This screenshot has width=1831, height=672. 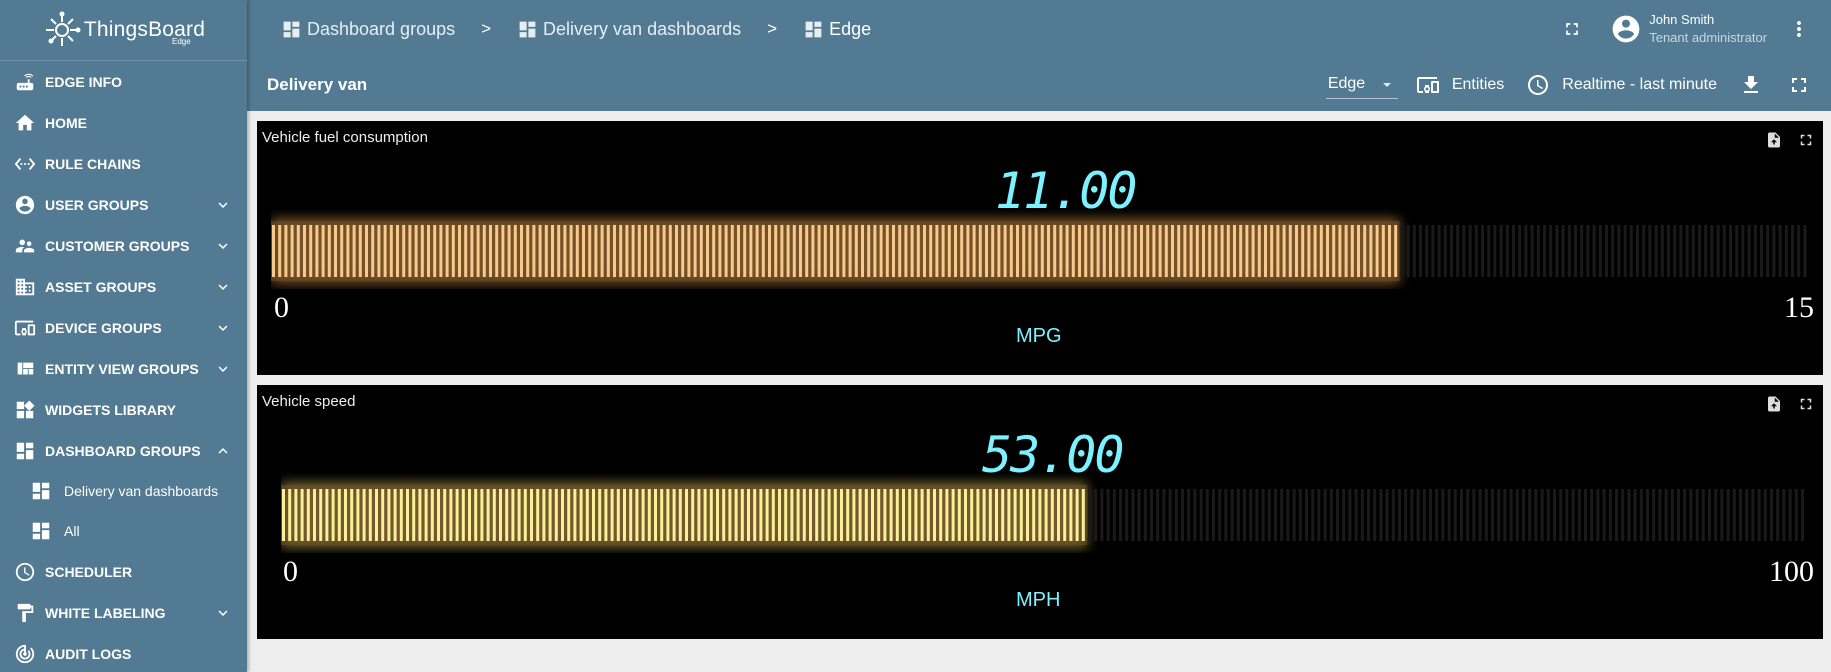 What do you see at coordinates (223, 328) in the screenshot?
I see `chevron-down-icon` at bounding box center [223, 328].